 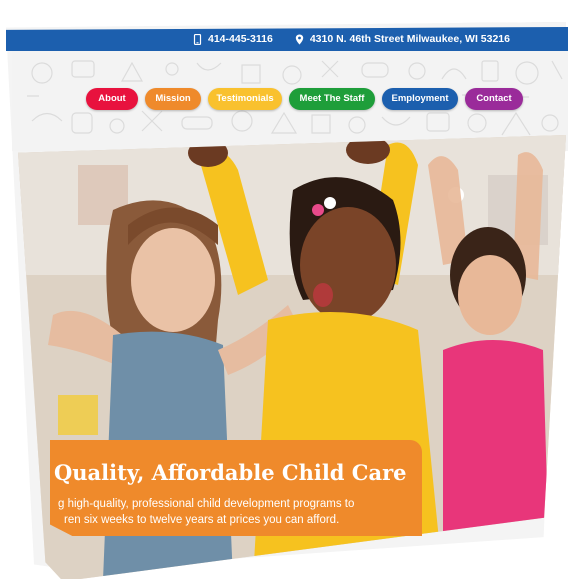 I want to click on nav-contact-button: Contact, so click(x=494, y=99).